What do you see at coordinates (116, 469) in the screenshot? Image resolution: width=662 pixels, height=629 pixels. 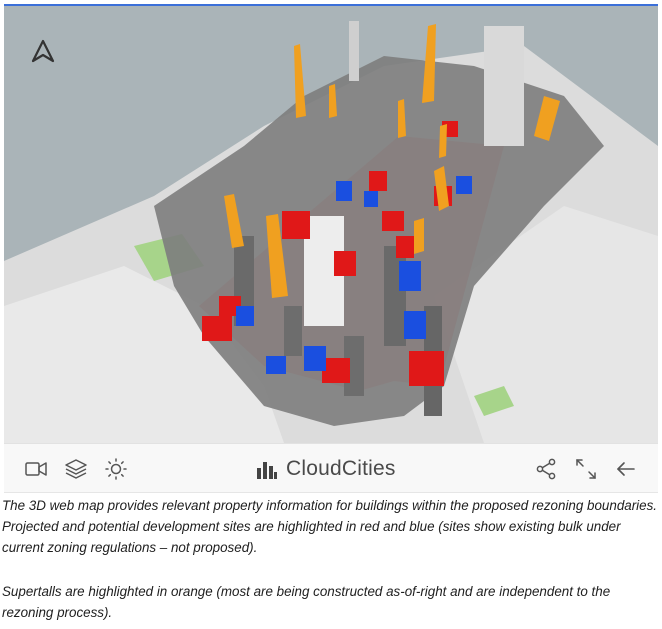 I see `sun-icon` at bounding box center [116, 469].